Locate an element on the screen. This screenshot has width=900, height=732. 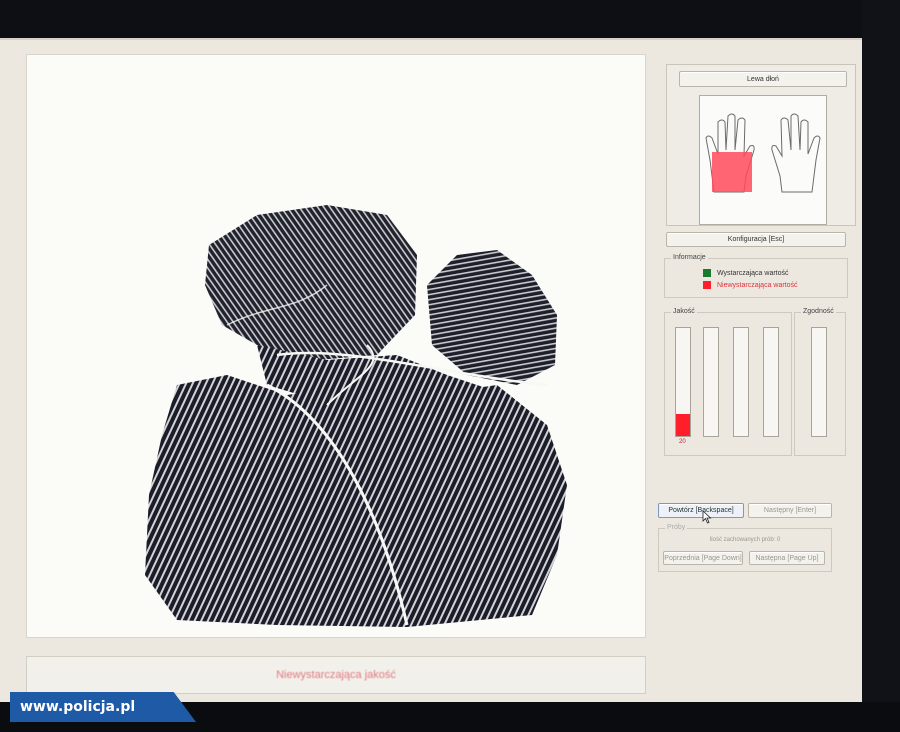
left-hand-button: Lewa dłoń is located at coordinates (763, 79).